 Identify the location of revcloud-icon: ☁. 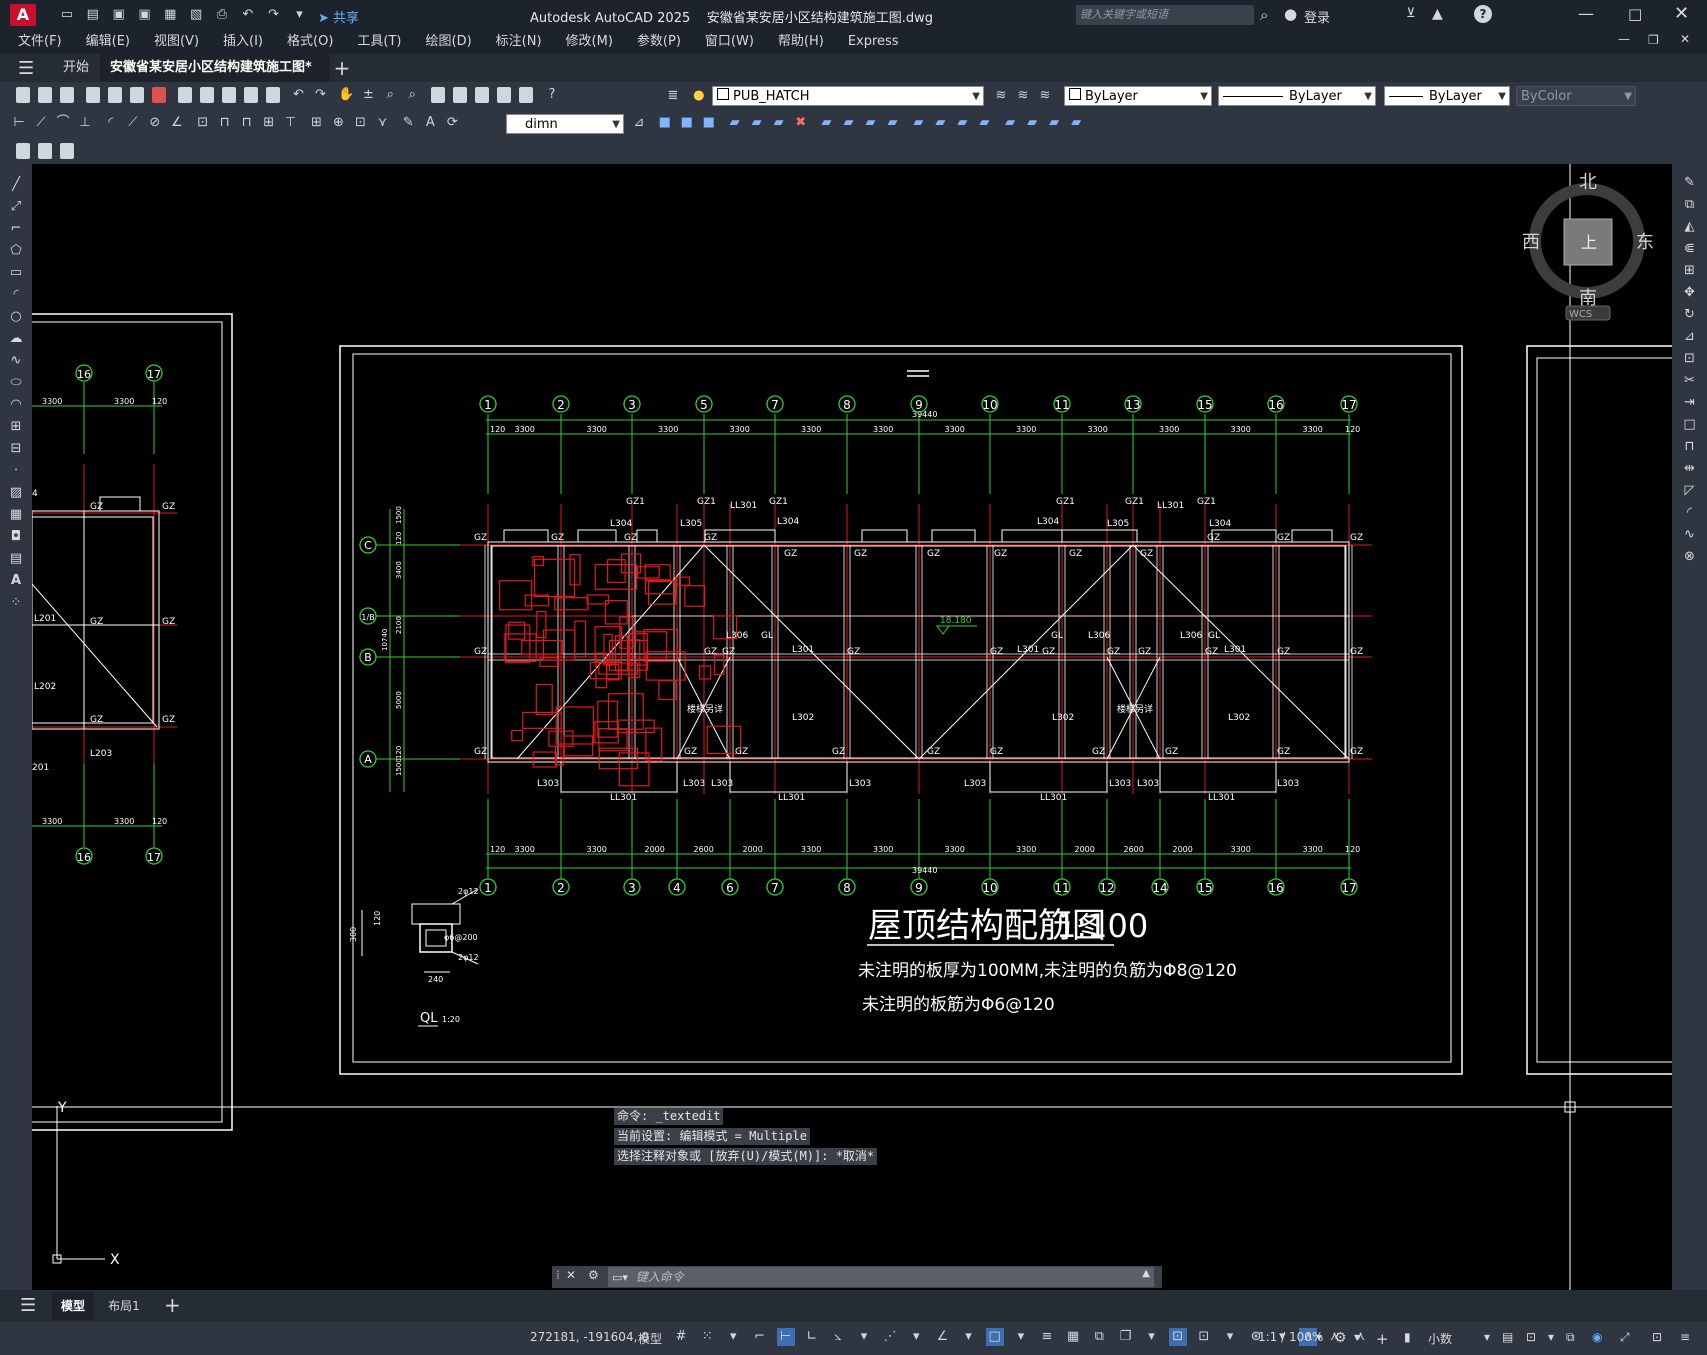
(16, 339).